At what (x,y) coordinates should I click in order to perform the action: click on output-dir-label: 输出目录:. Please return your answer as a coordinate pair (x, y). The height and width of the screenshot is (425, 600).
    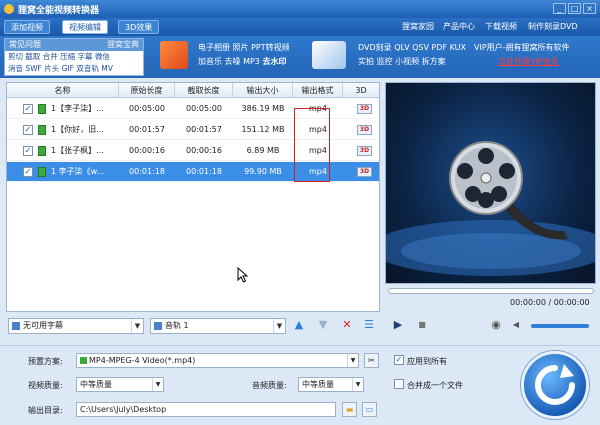
    Looking at the image, I should click on (45, 410).